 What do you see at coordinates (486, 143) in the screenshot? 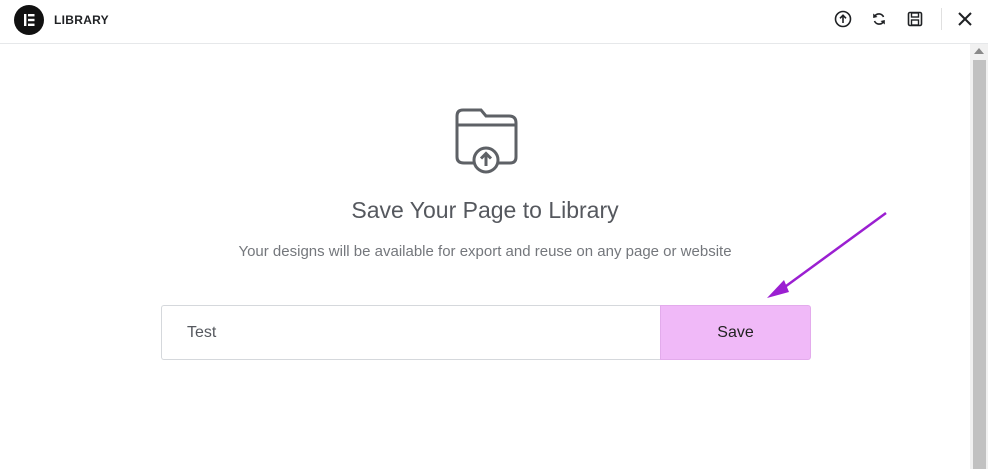
I see `folder-upload-icon` at bounding box center [486, 143].